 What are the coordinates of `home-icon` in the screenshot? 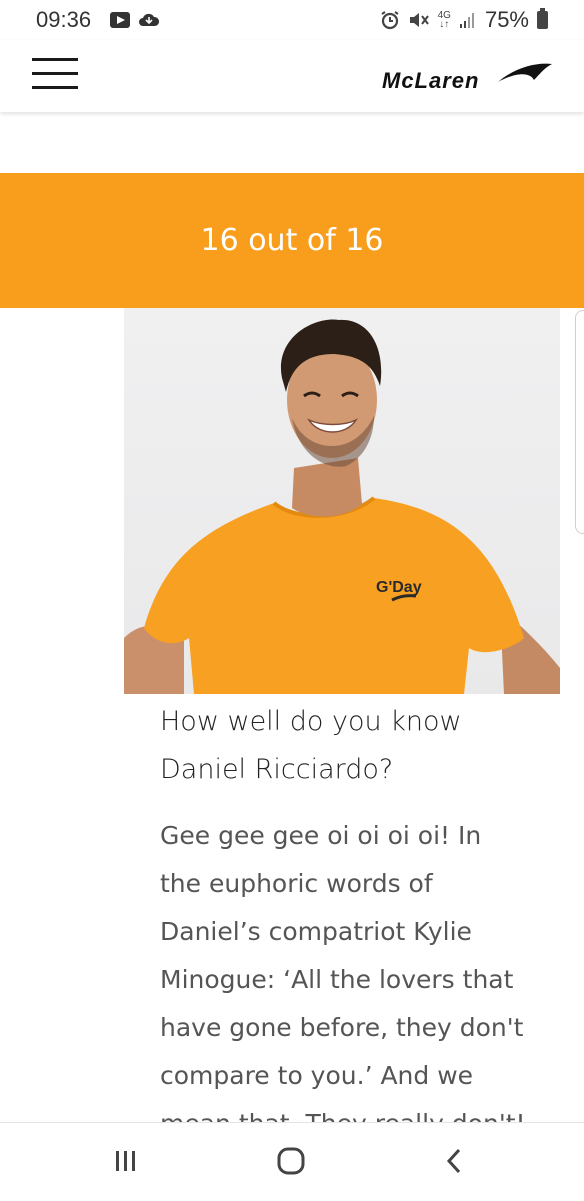 It's located at (291, 1161).